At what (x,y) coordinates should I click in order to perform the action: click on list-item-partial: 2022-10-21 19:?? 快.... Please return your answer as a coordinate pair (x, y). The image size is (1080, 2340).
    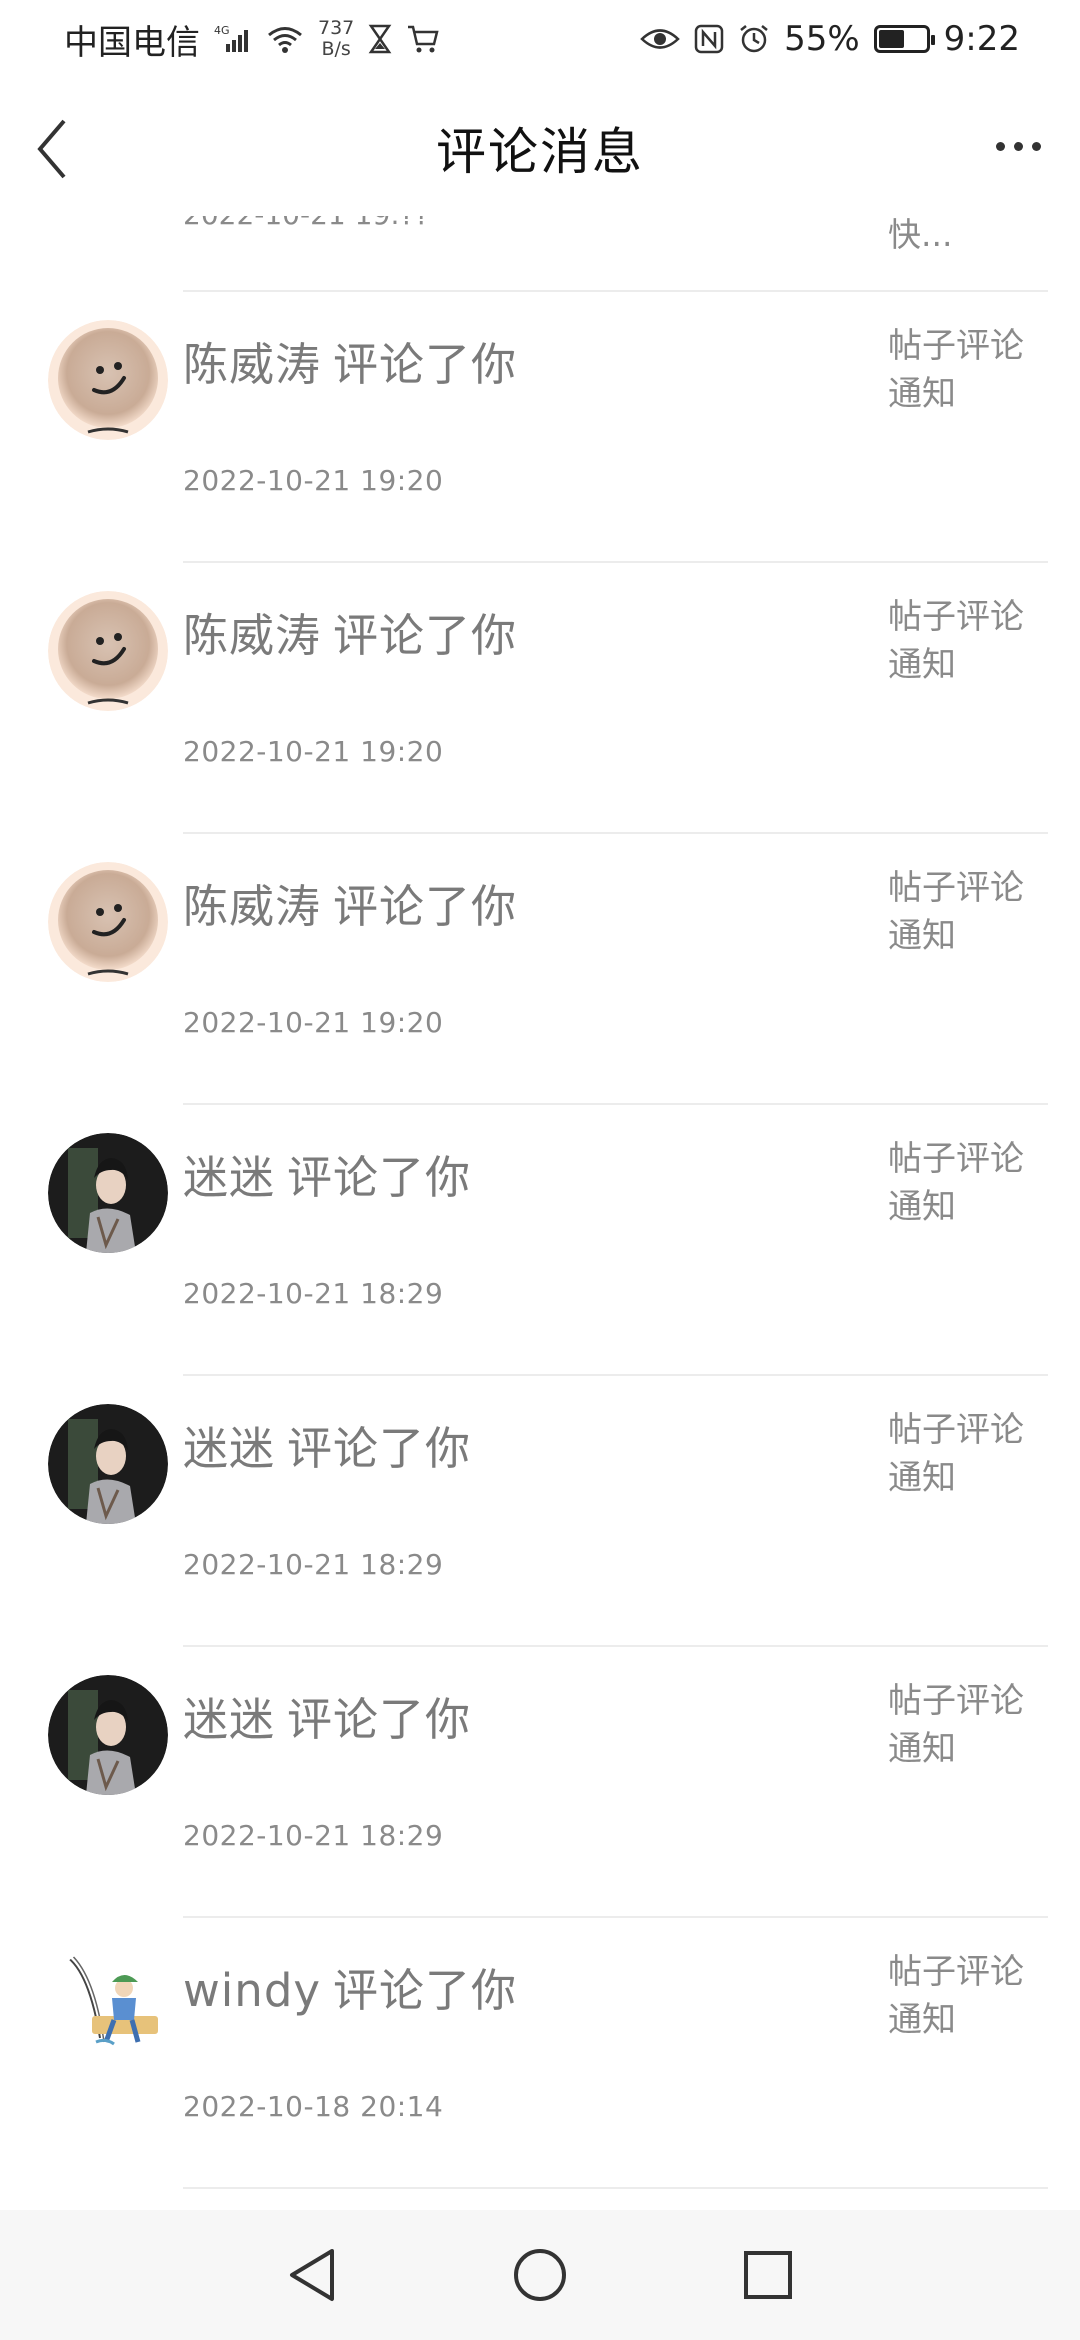
    Looking at the image, I should click on (540, 241).